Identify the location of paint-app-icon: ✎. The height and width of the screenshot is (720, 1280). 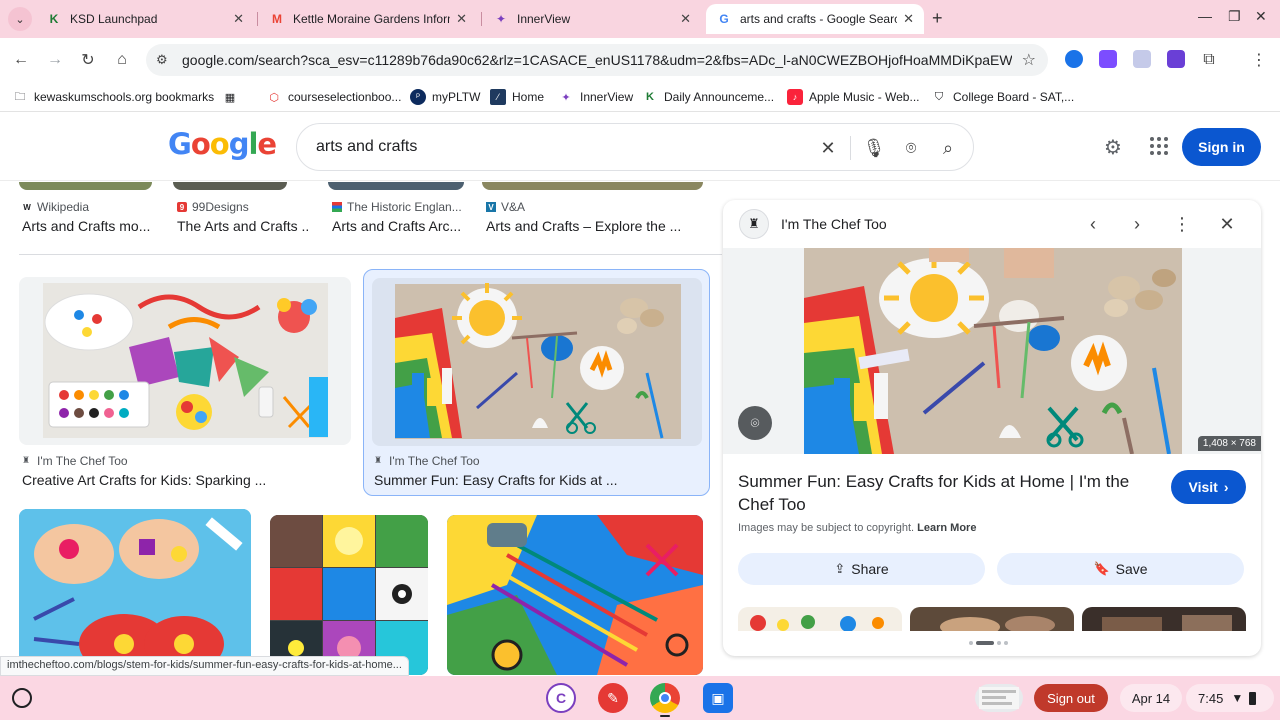
(613, 698).